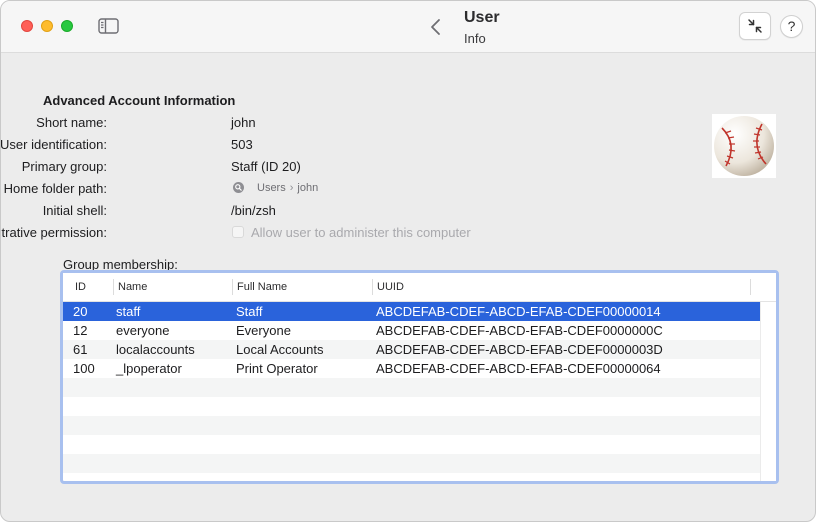 The image size is (816, 522). Describe the element at coordinates (84, 368) in the screenshot. I see `cell-id: 100` at that location.